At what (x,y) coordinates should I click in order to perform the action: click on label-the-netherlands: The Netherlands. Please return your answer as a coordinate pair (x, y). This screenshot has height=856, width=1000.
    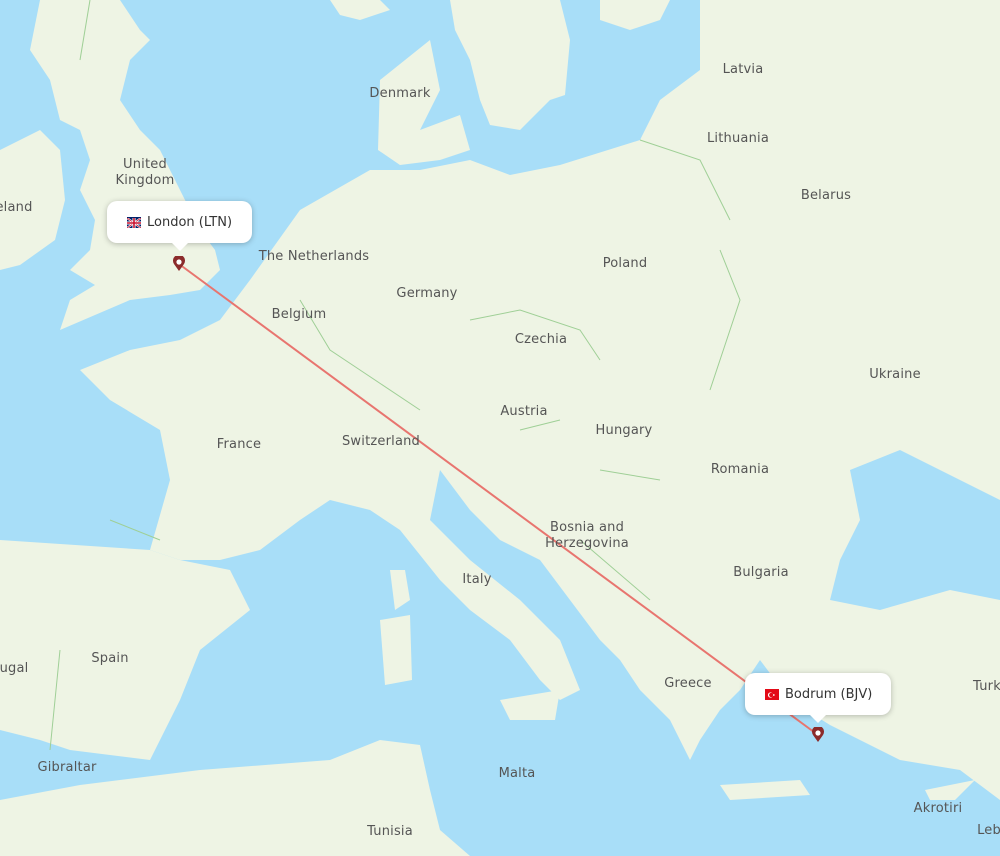
    Looking at the image, I should click on (314, 256).